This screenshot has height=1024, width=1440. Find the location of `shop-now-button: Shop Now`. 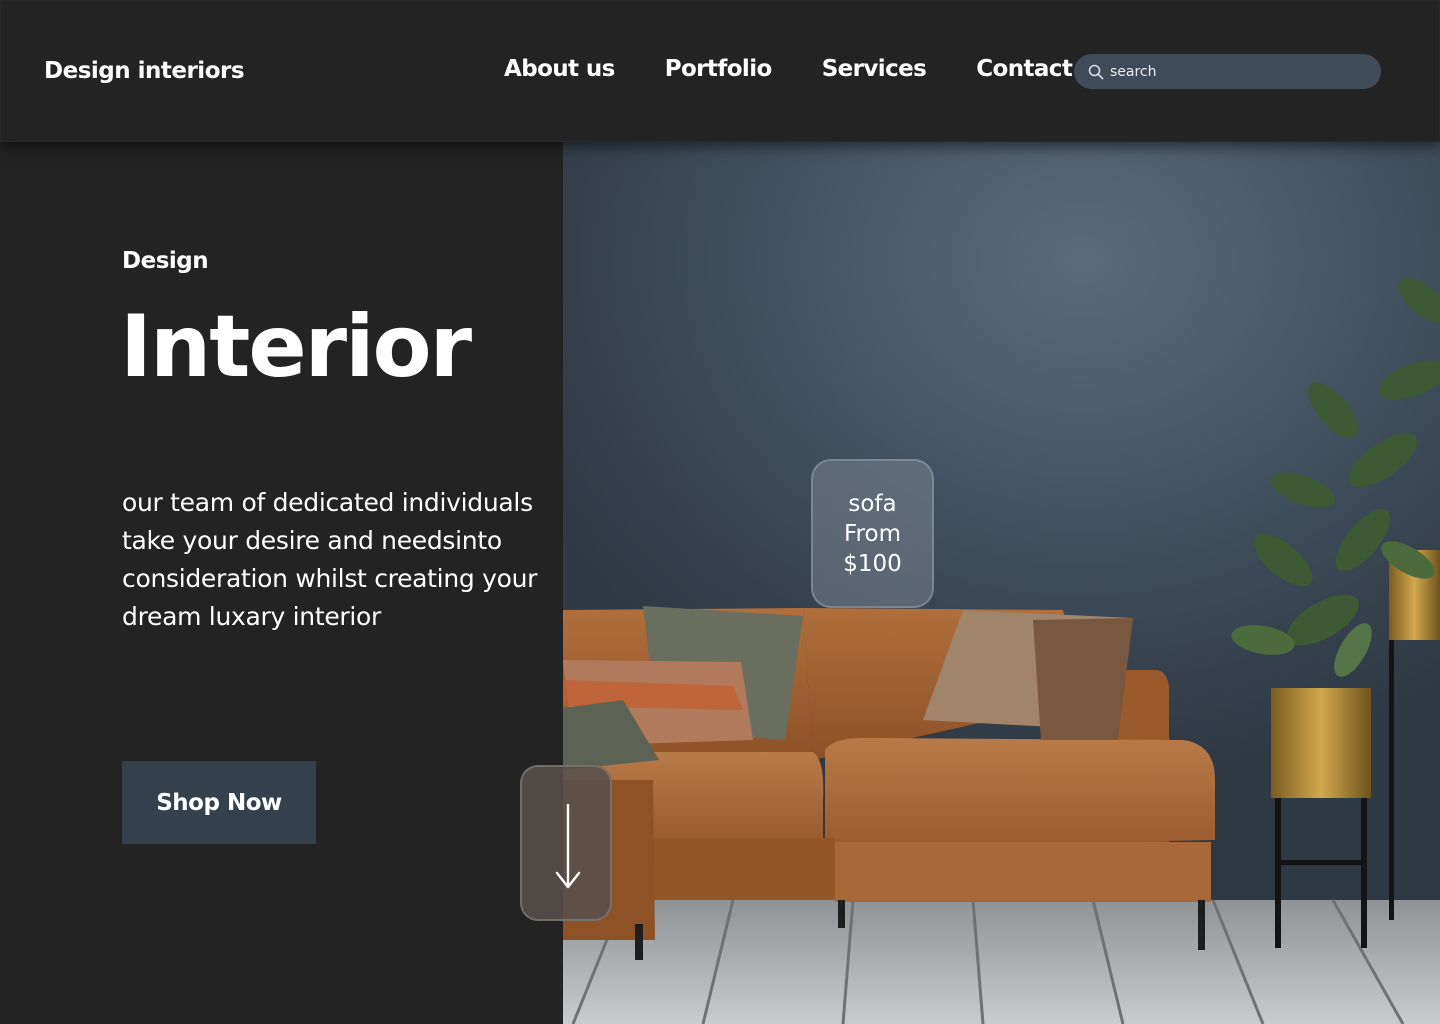

shop-now-button: Shop Now is located at coordinates (219, 802).